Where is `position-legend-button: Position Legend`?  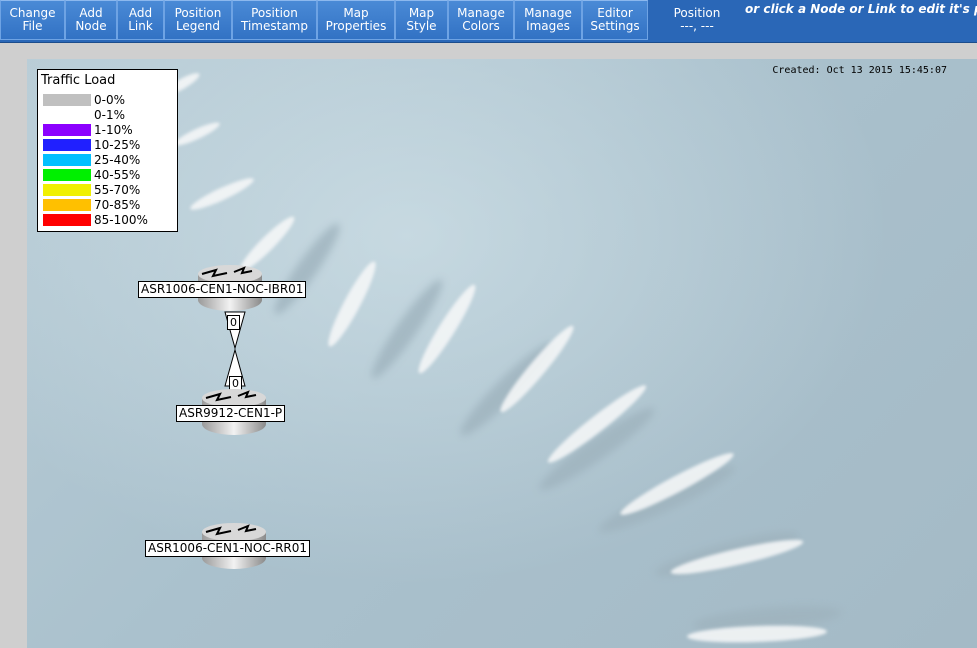
position-legend-button: Position Legend is located at coordinates (198, 20).